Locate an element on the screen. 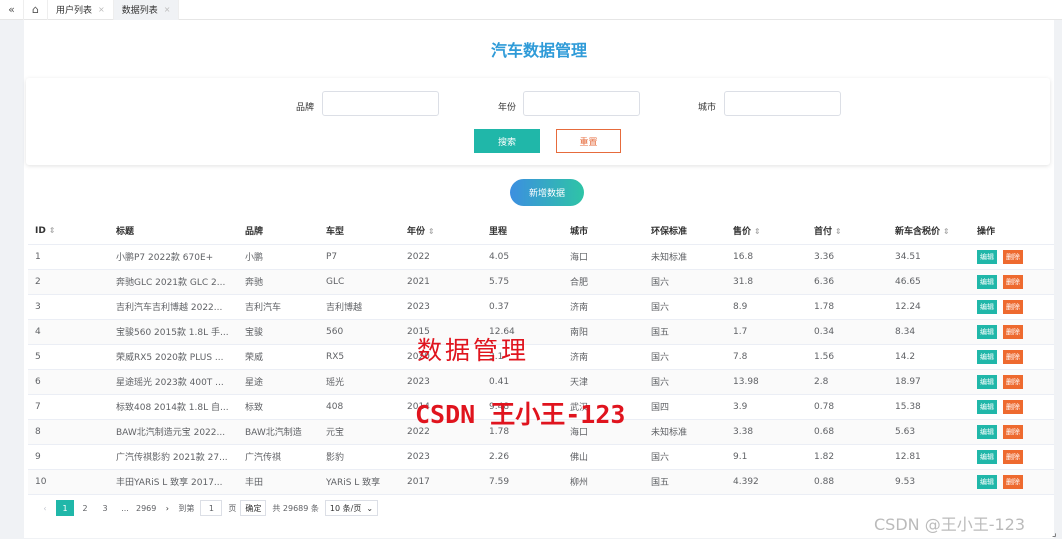 This screenshot has width=1062, height=539. watermark-corner: CSDN @王小王-123 is located at coordinates (949, 523).